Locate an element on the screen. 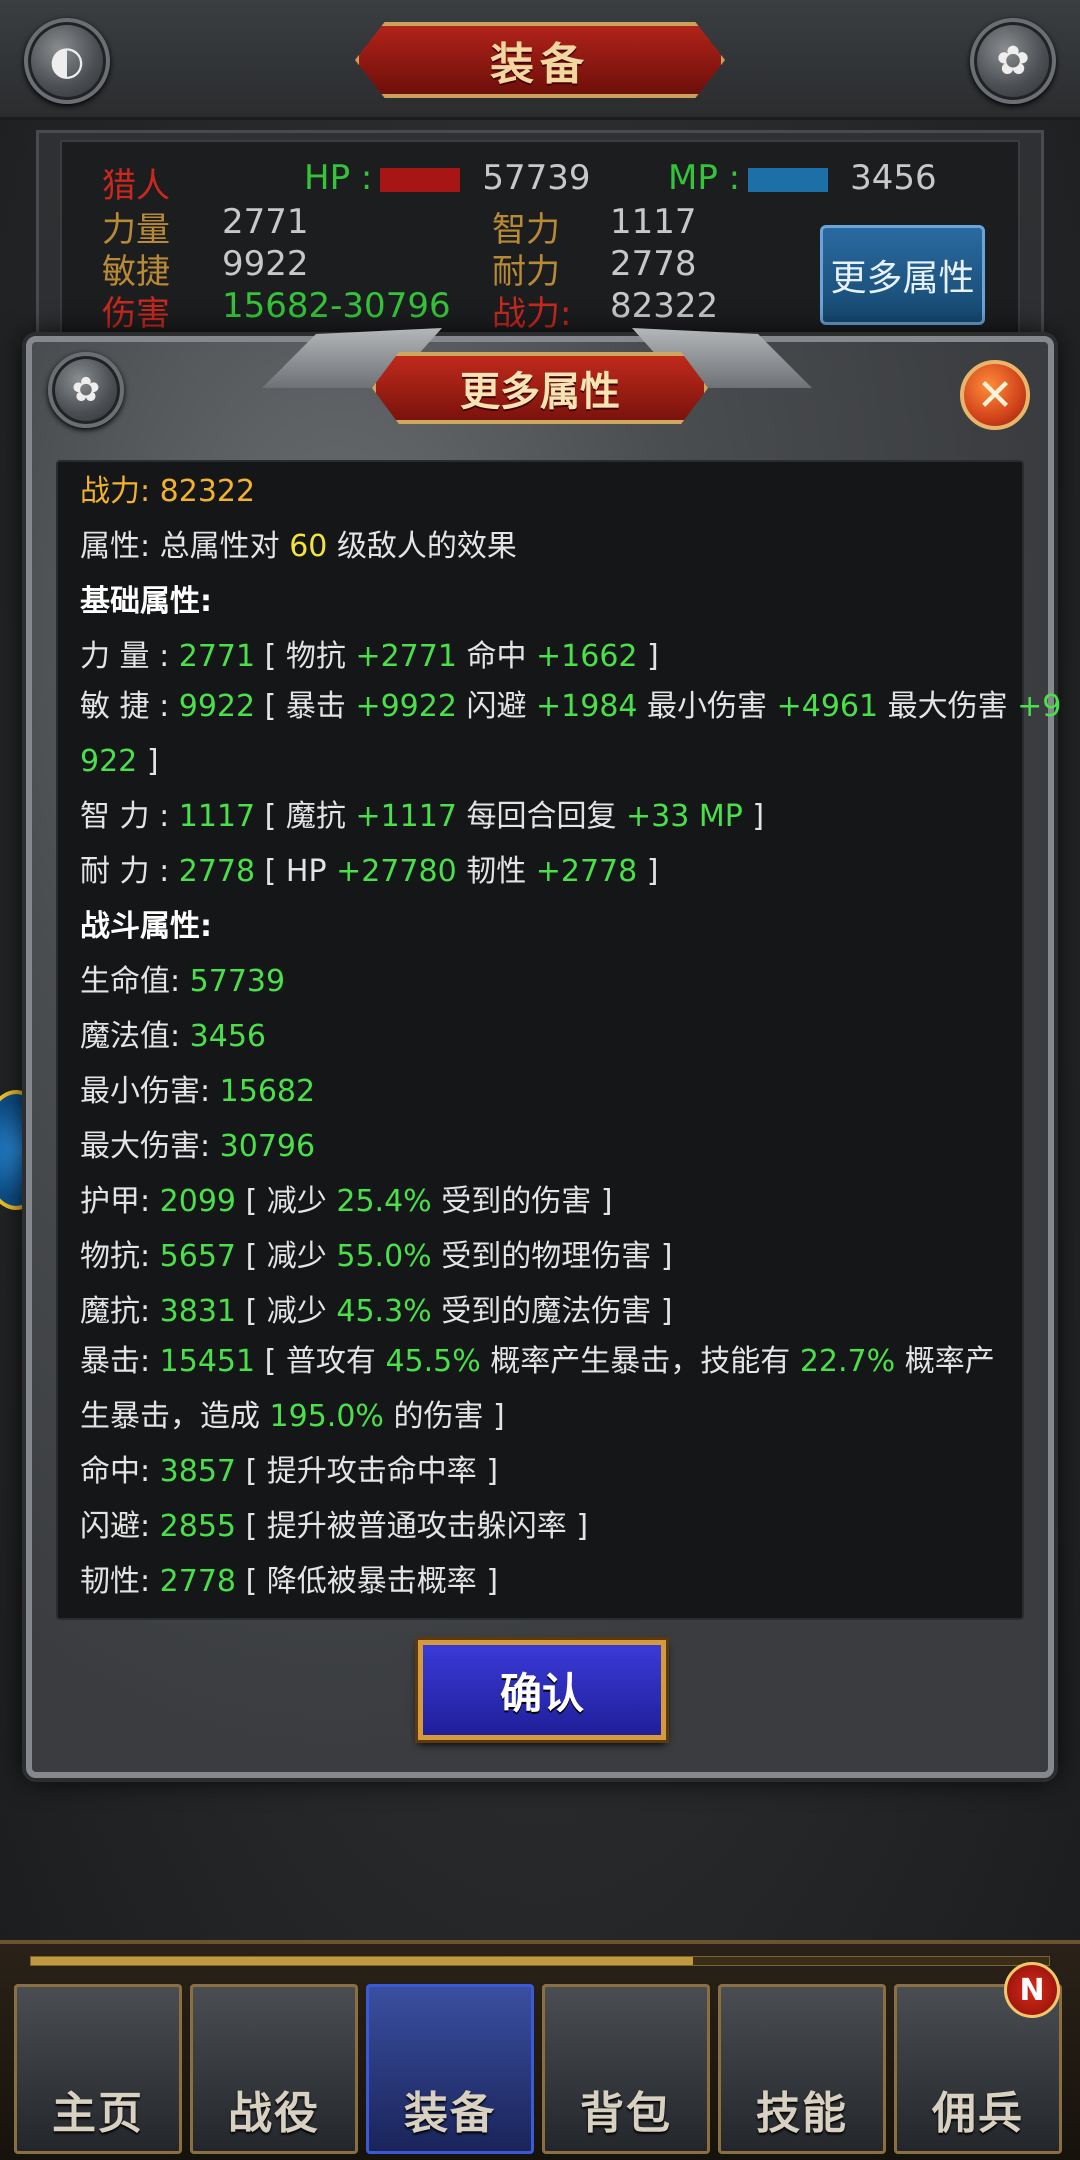 Image resolution: width=1080 pixels, height=2160 pixels. power-line: 战力: 82322 is located at coordinates (168, 491).